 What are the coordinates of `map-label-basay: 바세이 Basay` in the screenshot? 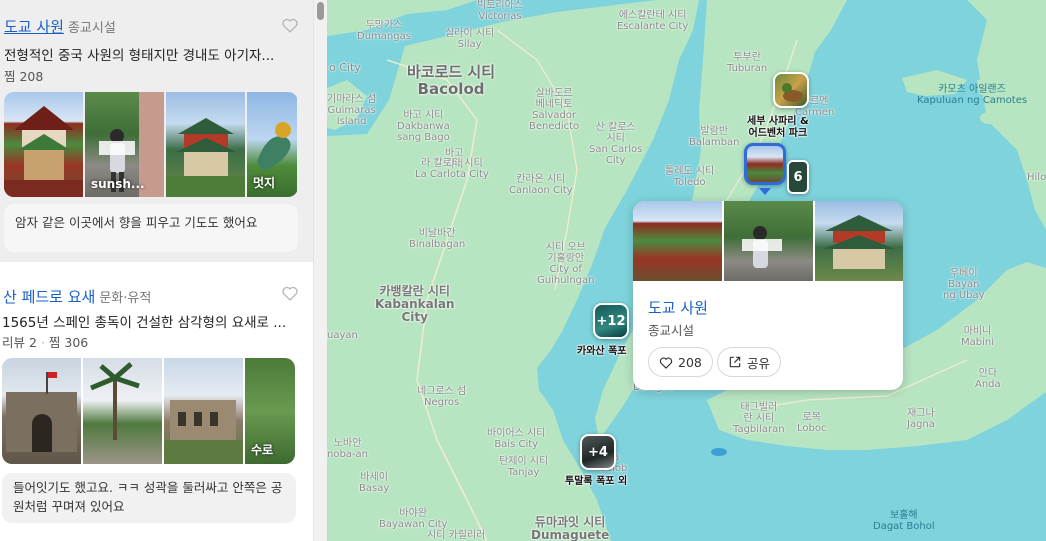 It's located at (374, 483).